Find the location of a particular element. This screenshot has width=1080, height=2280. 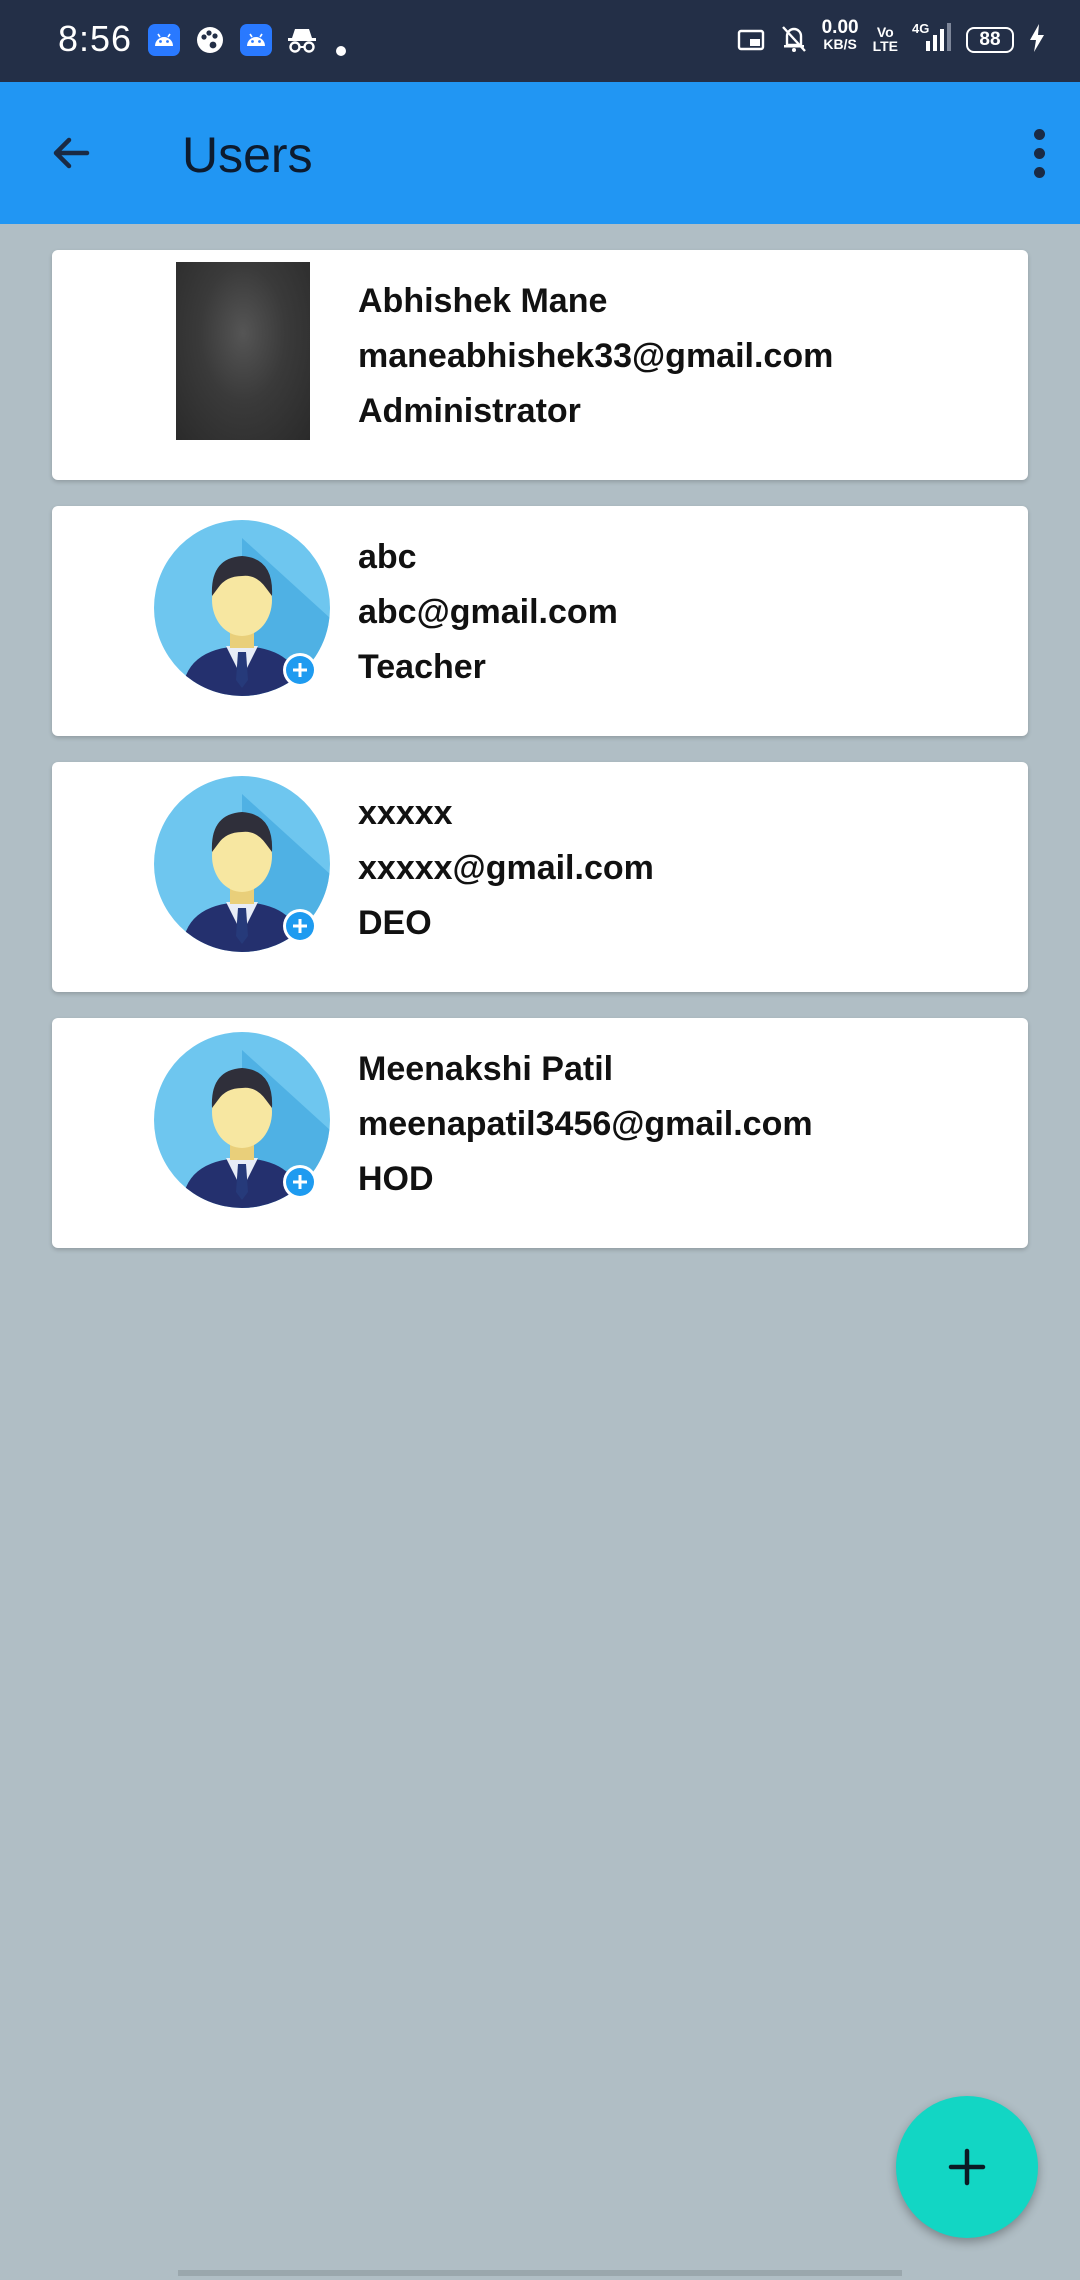

signal-icon: 4G is located at coordinates (932, 37).